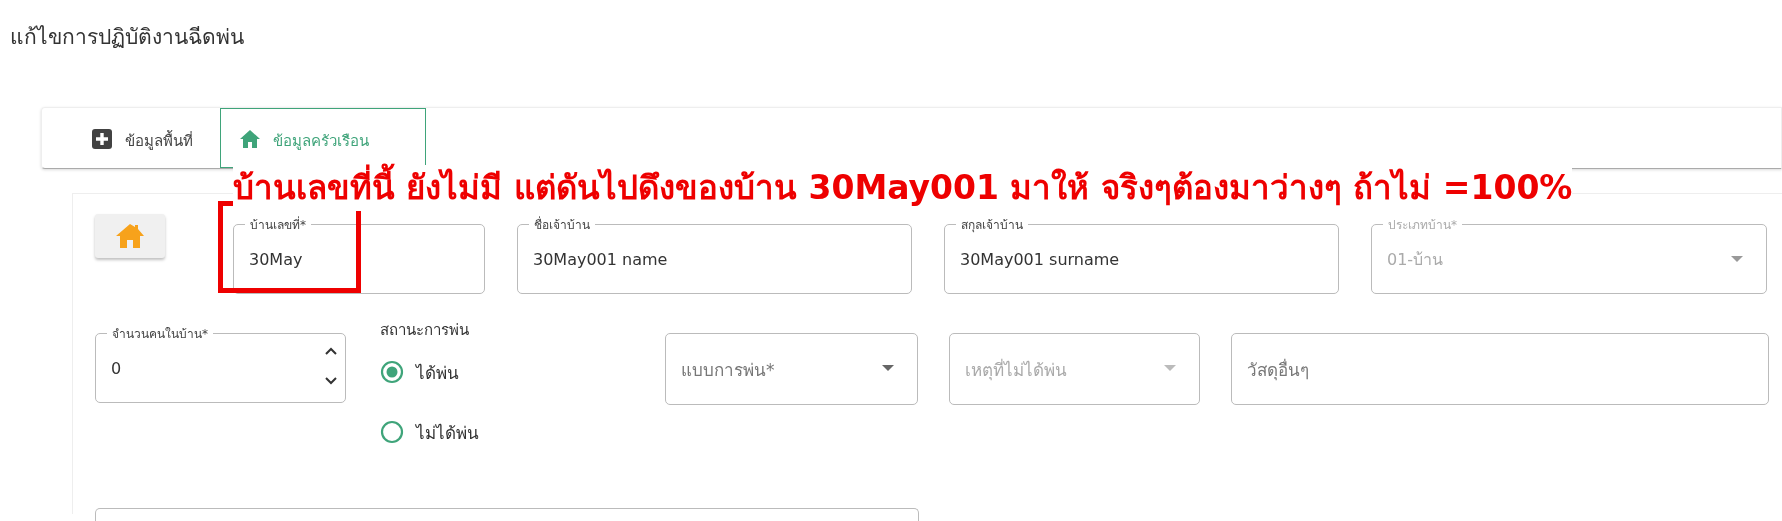 The image size is (1782, 521). Describe the element at coordinates (522, 432) in the screenshot. I see `radio-option: ไม่ได้พ่น` at that location.